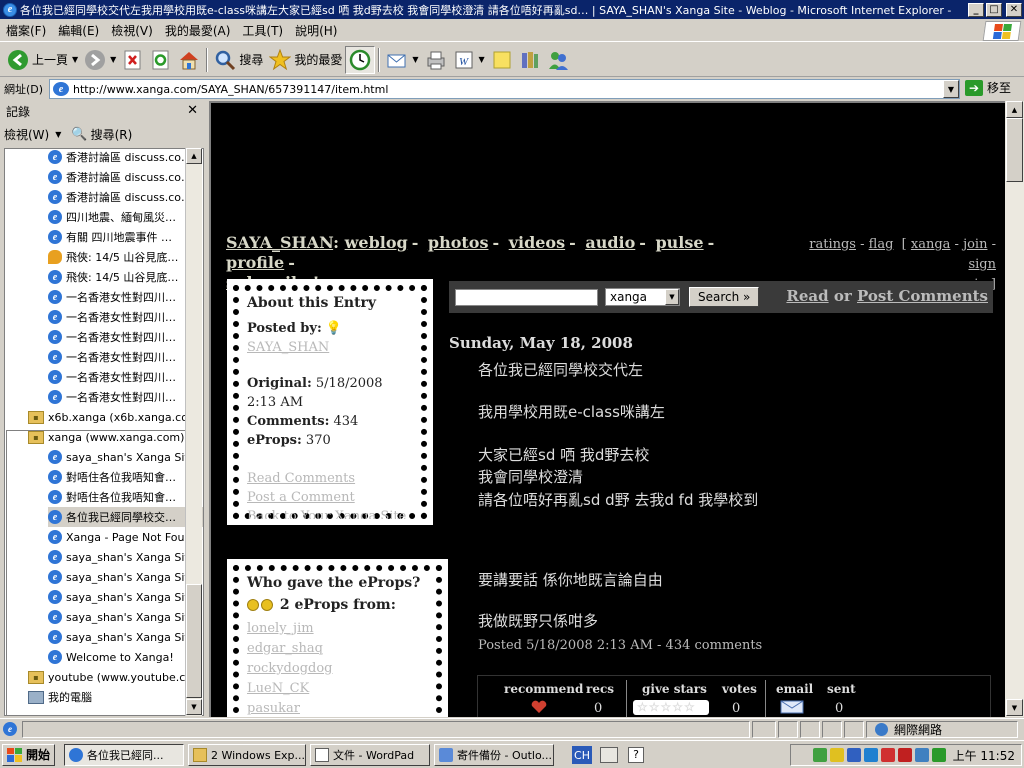 The height and width of the screenshot is (768, 1024). What do you see at coordinates (671, 707) in the screenshot?
I see `star-rating-widget: ☆☆☆☆☆` at bounding box center [671, 707].